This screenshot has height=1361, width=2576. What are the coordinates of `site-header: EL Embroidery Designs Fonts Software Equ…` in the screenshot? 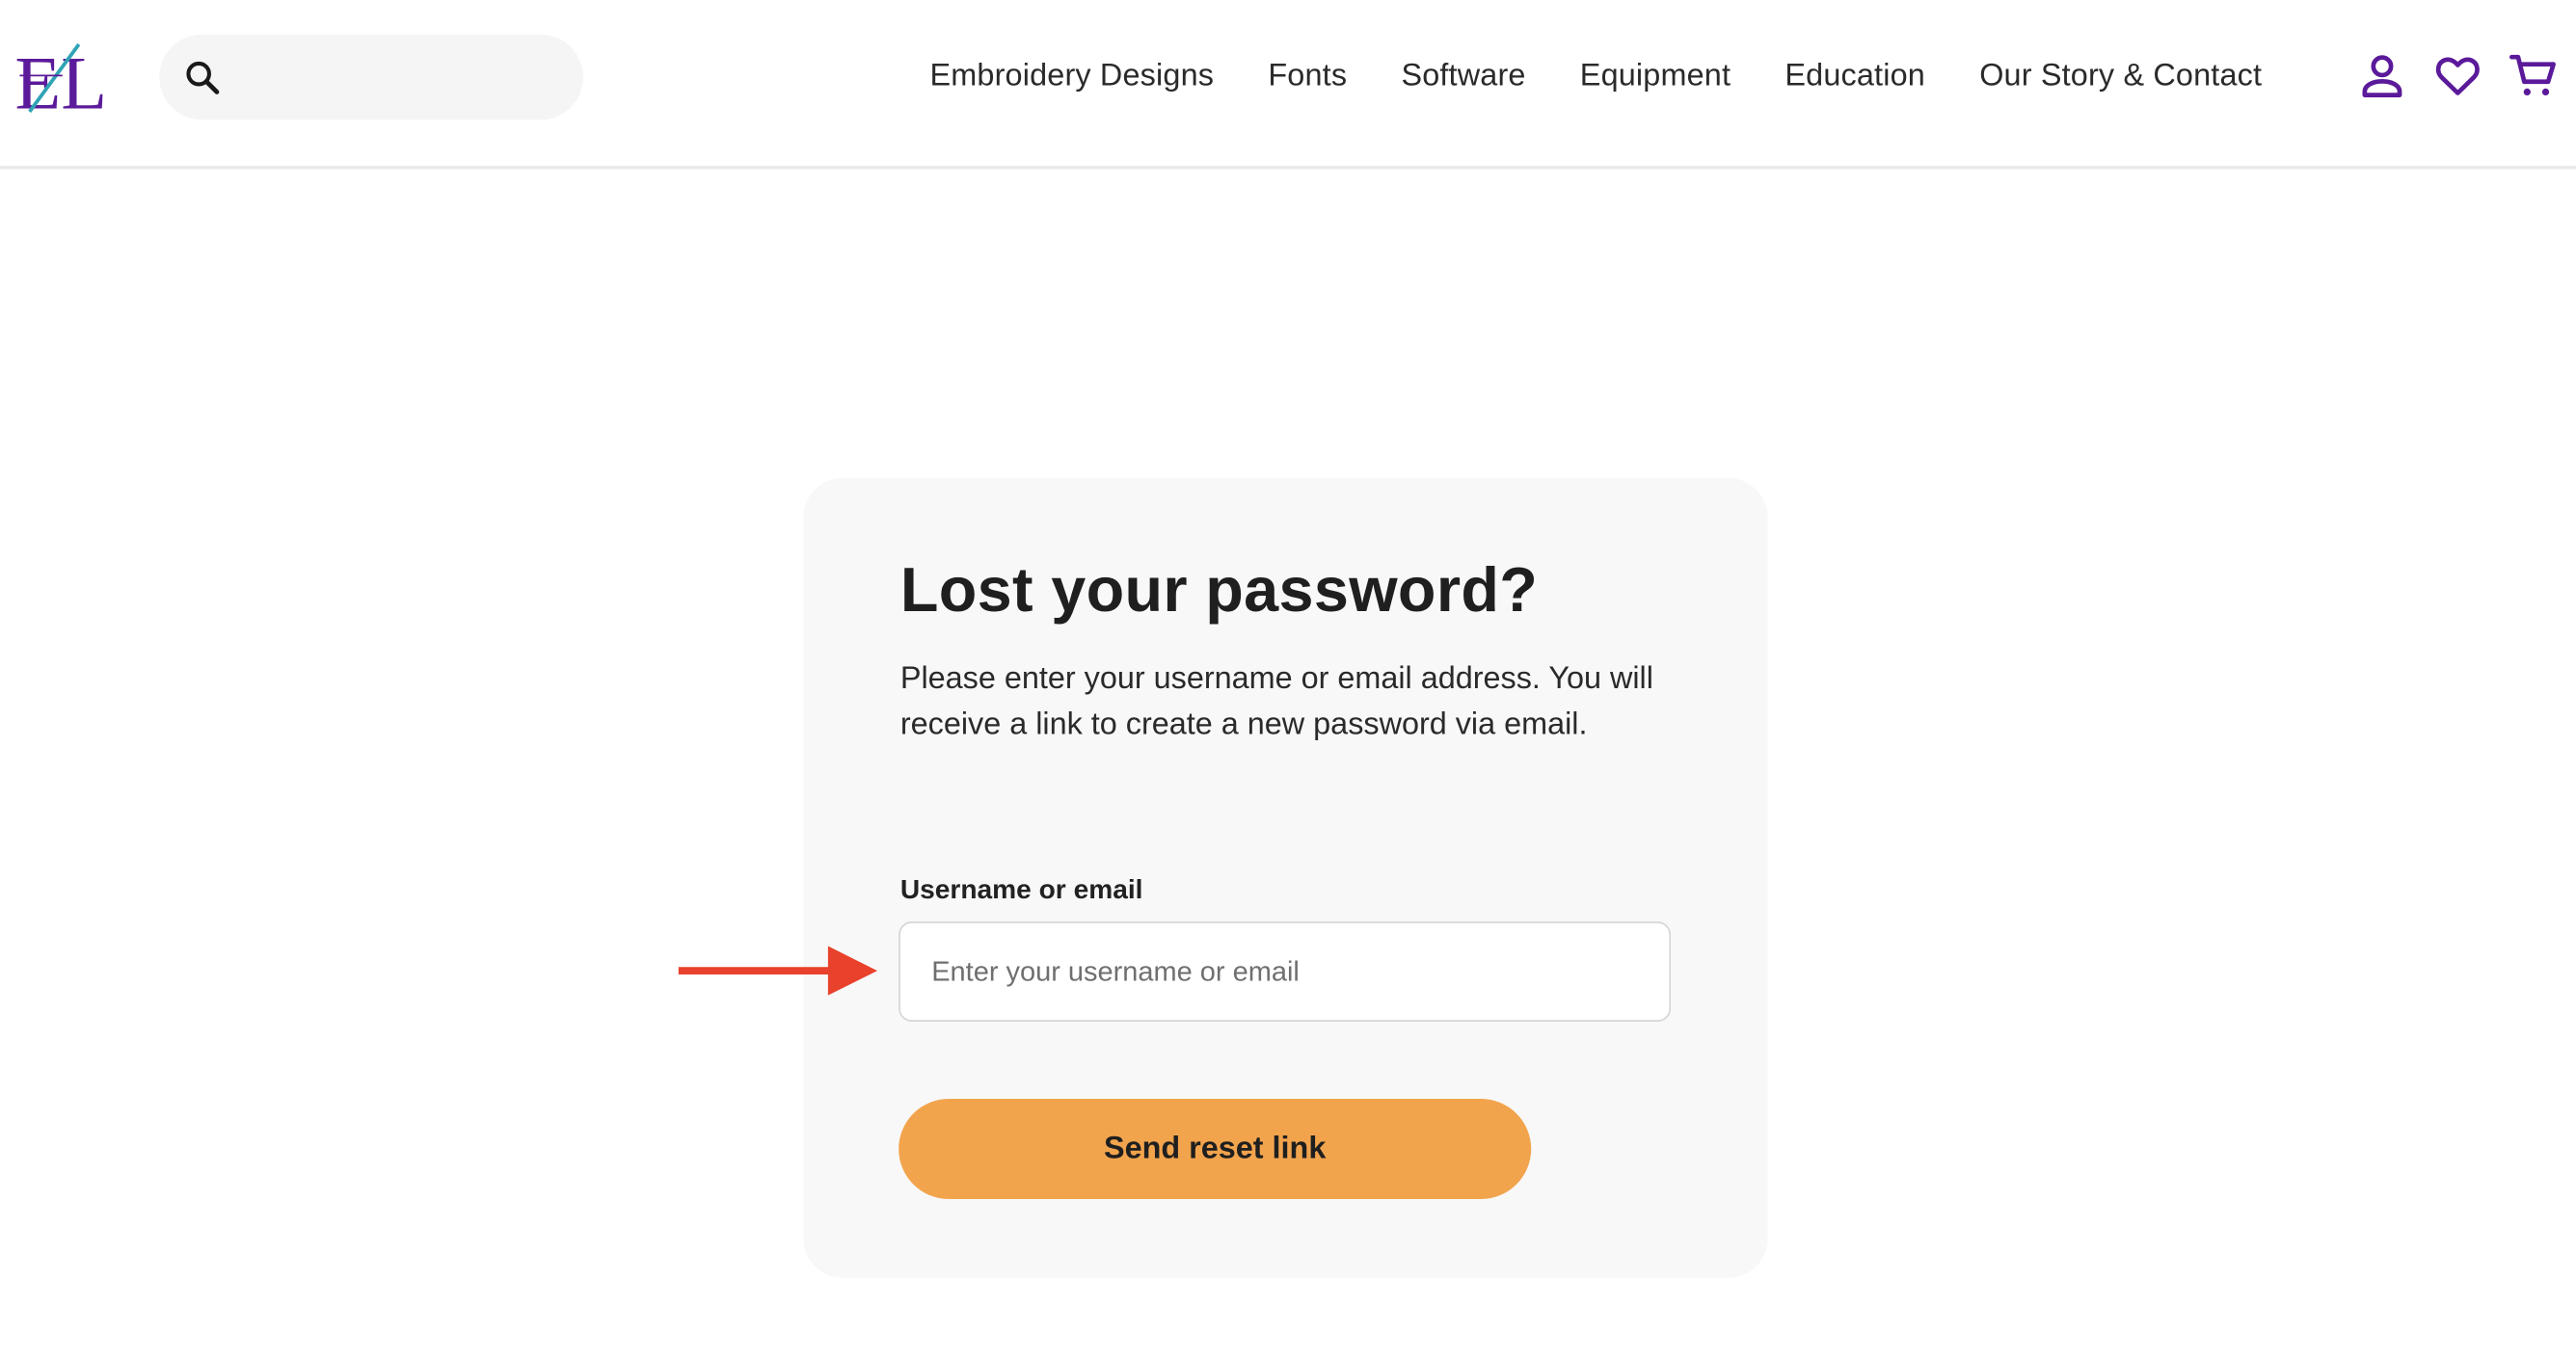 It's located at (1288, 85).